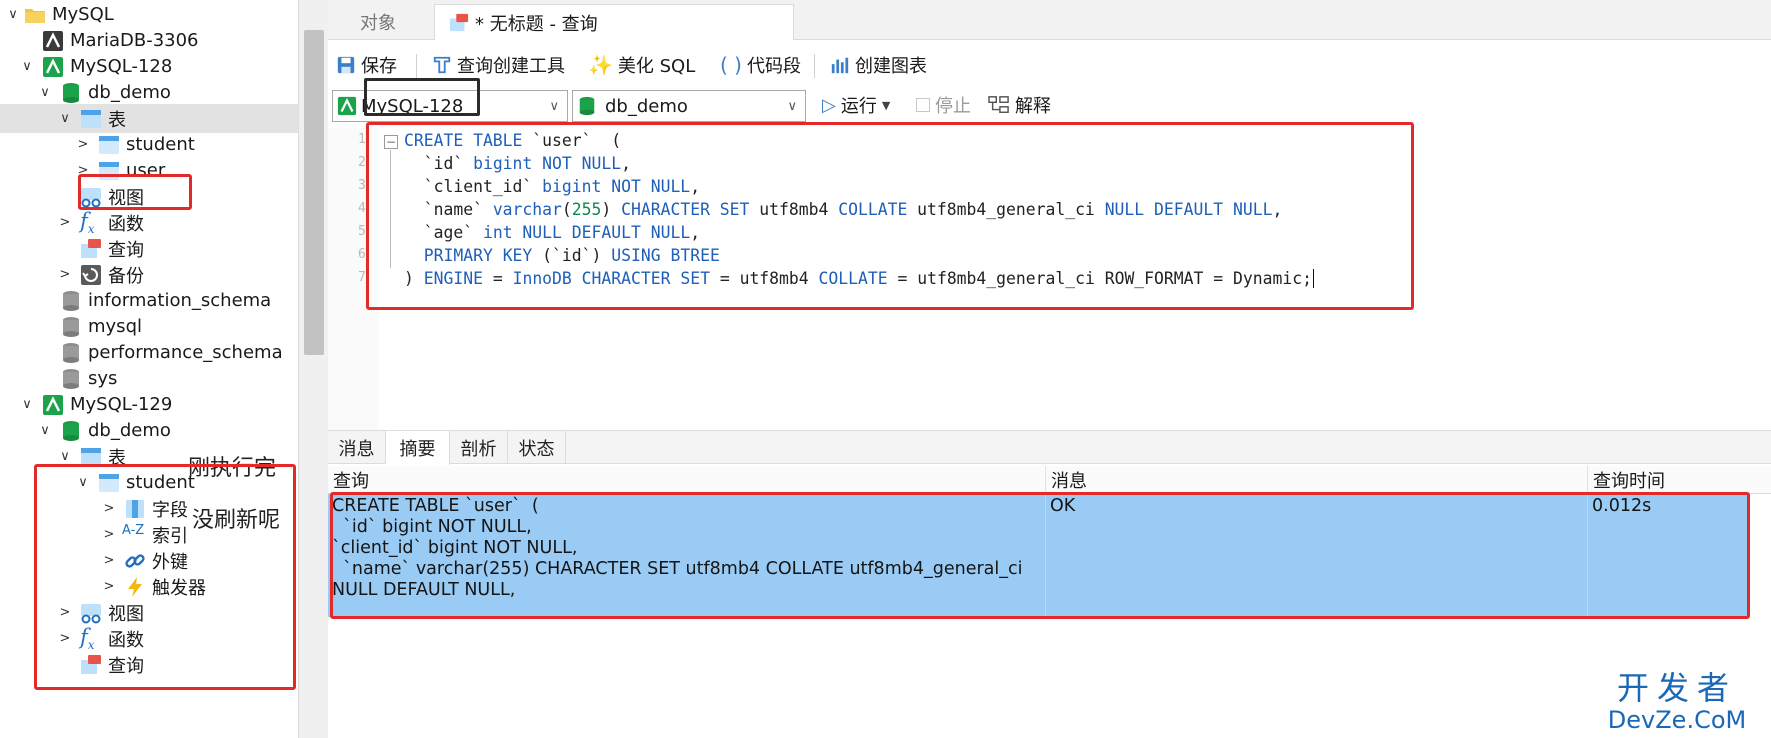  I want to click on cell-message: OK, so click(1317, 555).